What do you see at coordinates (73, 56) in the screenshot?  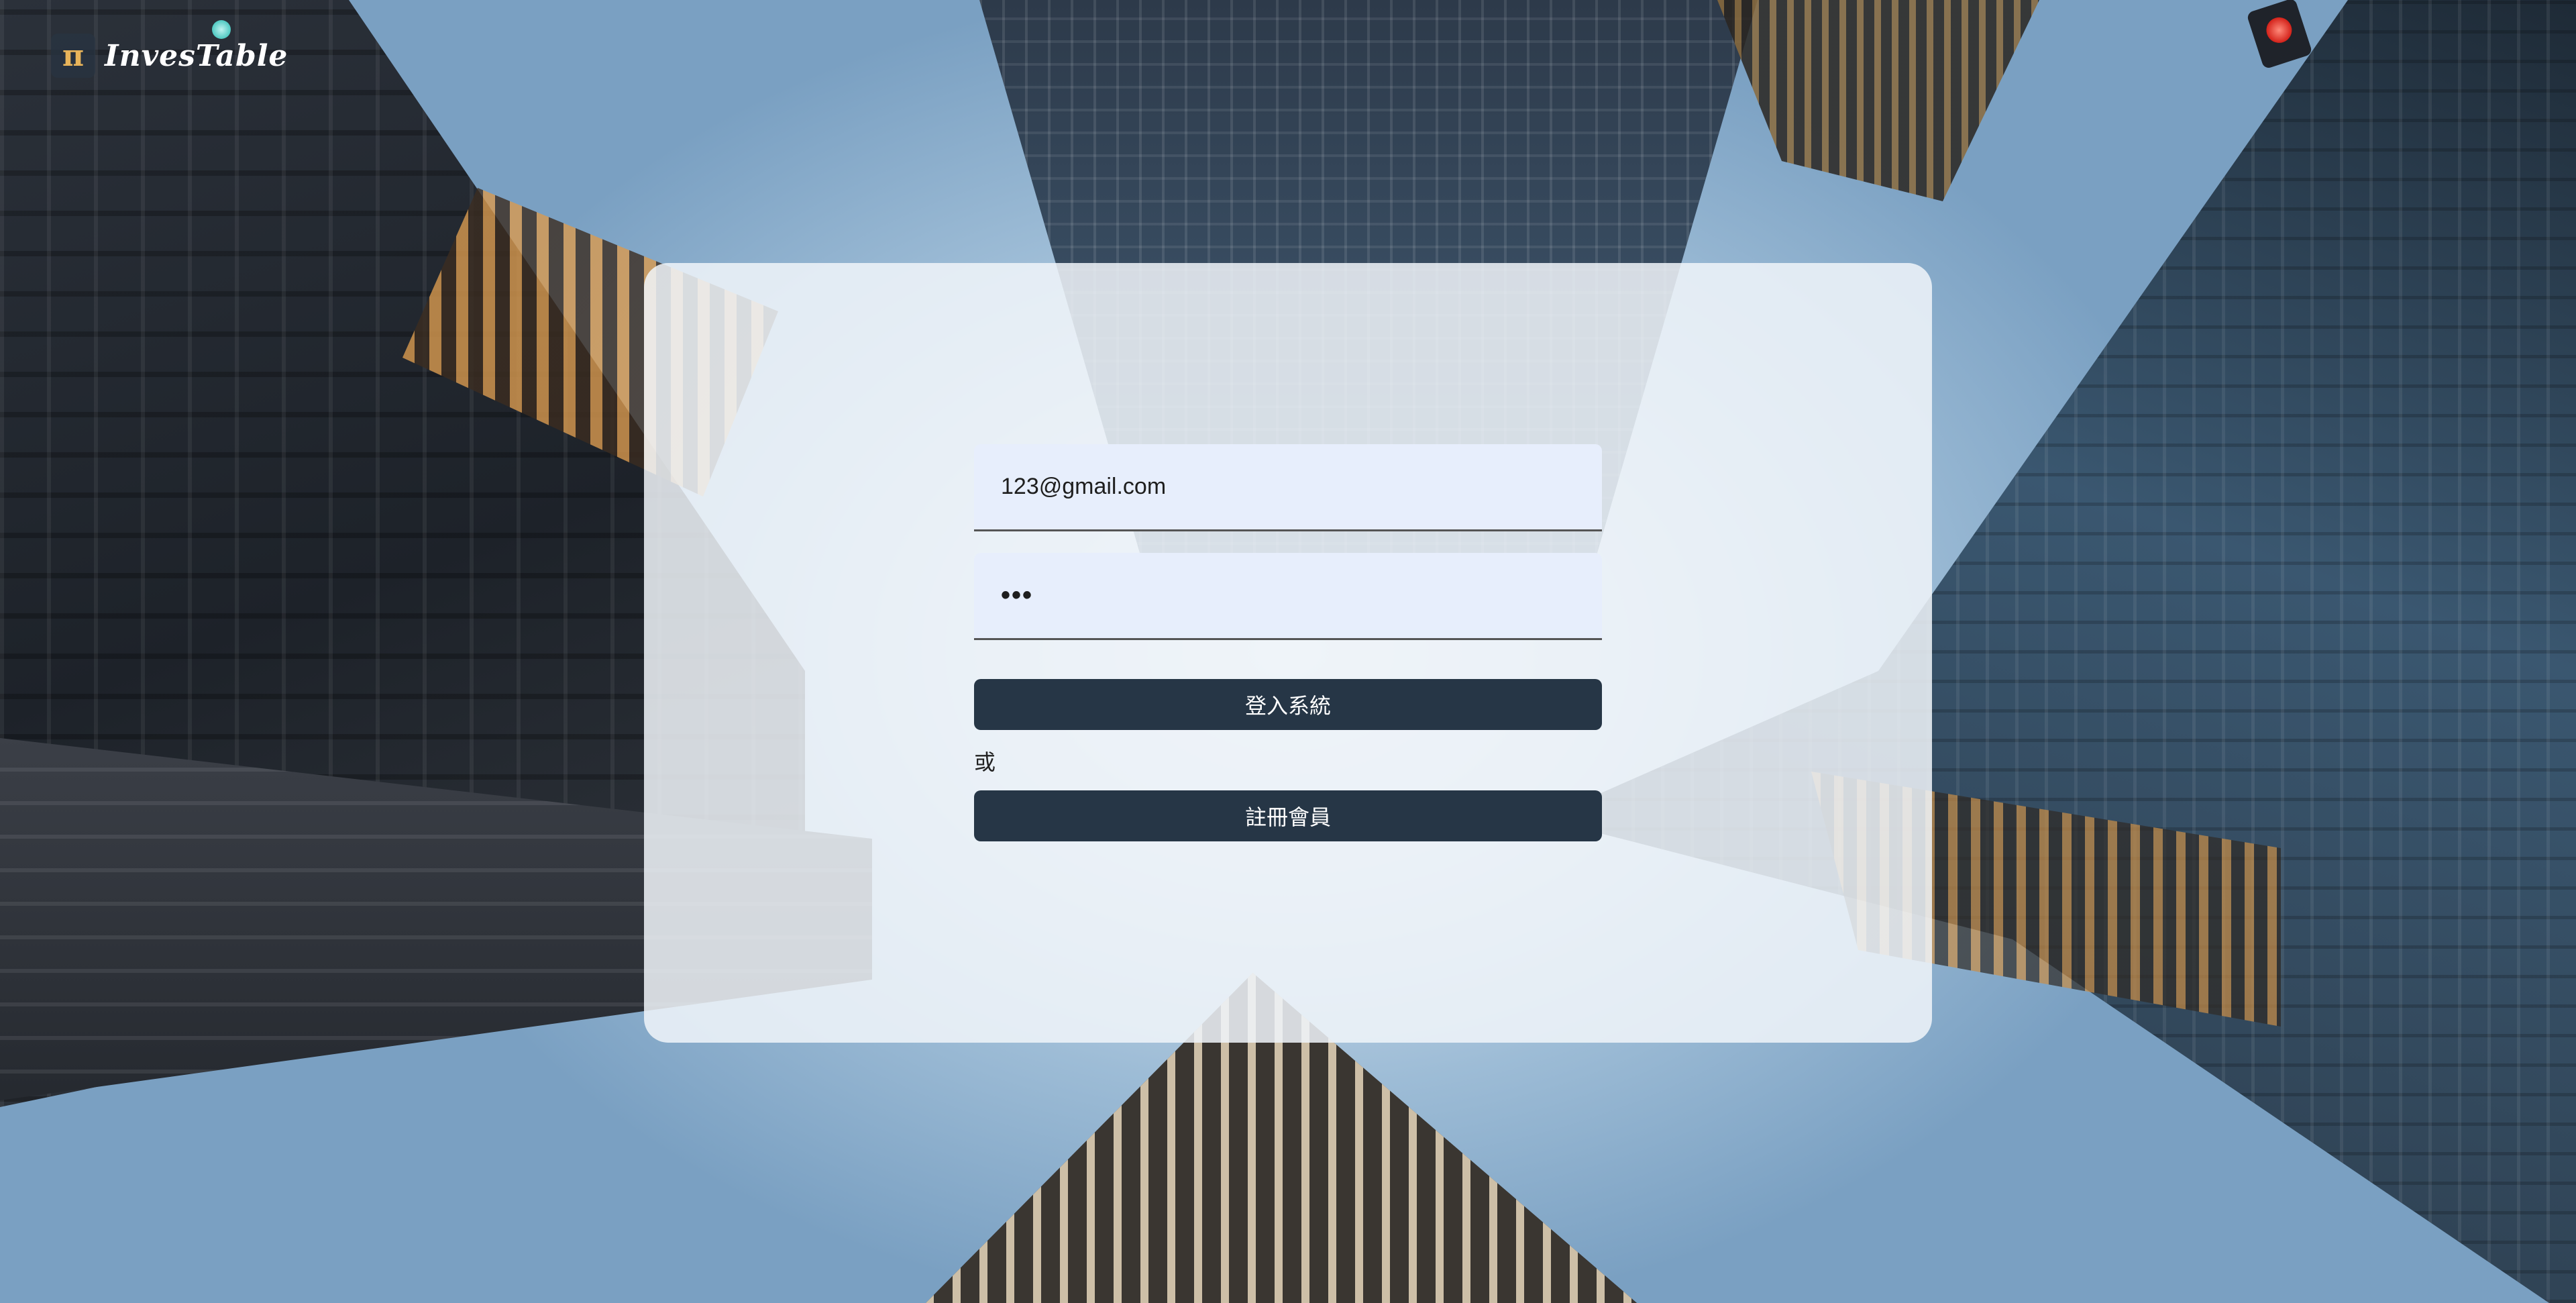 I see `logo-icon: π` at bounding box center [73, 56].